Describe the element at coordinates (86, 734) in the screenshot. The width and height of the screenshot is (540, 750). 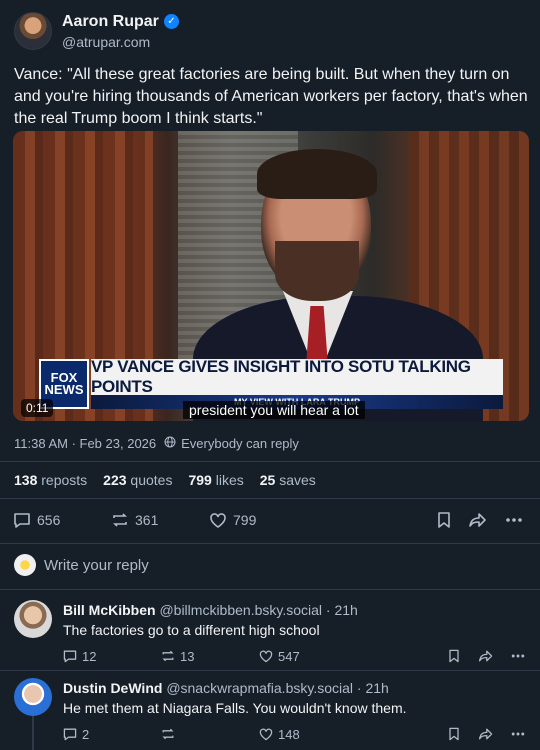
I see `reply-count: 2` at that location.